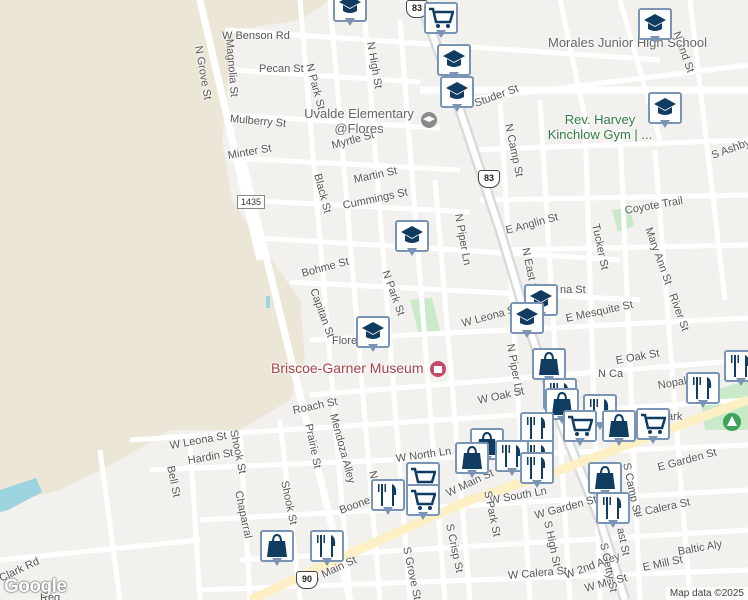 This screenshot has width=748, height=600. Describe the element at coordinates (281, 69) in the screenshot. I see `street-label: Pecan St` at that location.